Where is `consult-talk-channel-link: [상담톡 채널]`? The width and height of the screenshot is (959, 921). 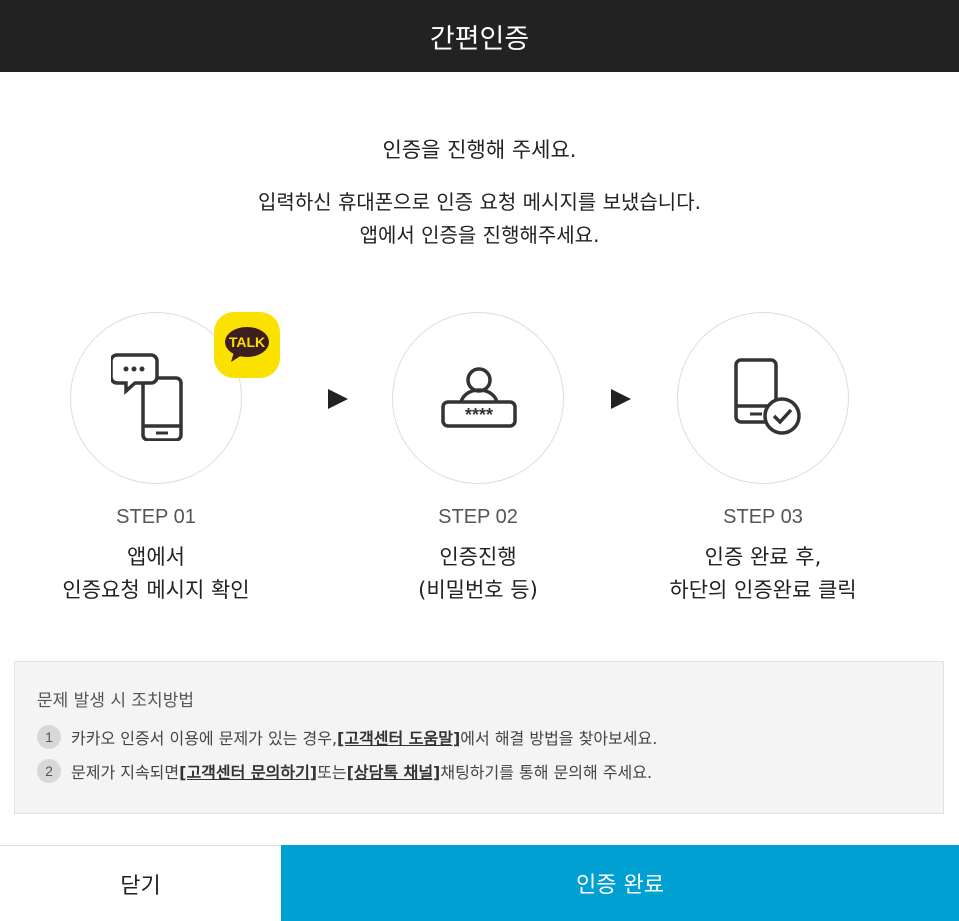 consult-talk-channel-link: [상담톡 채널] is located at coordinates (394, 771).